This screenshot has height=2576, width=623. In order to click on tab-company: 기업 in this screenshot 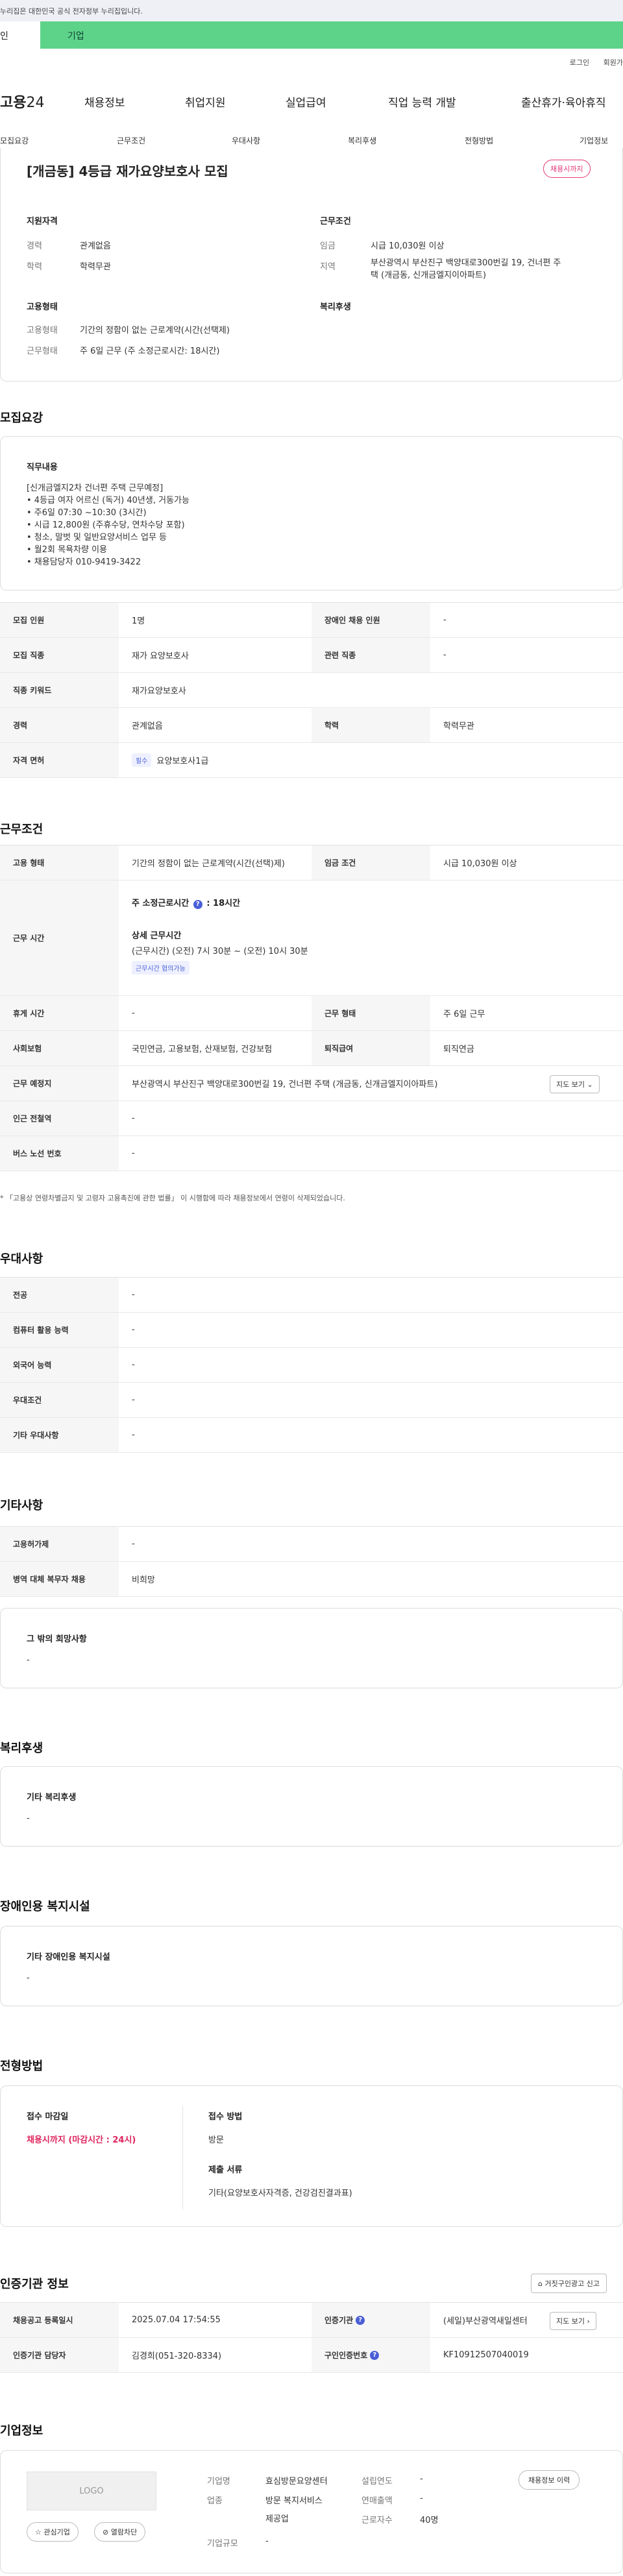, I will do `click(331, 35)`.